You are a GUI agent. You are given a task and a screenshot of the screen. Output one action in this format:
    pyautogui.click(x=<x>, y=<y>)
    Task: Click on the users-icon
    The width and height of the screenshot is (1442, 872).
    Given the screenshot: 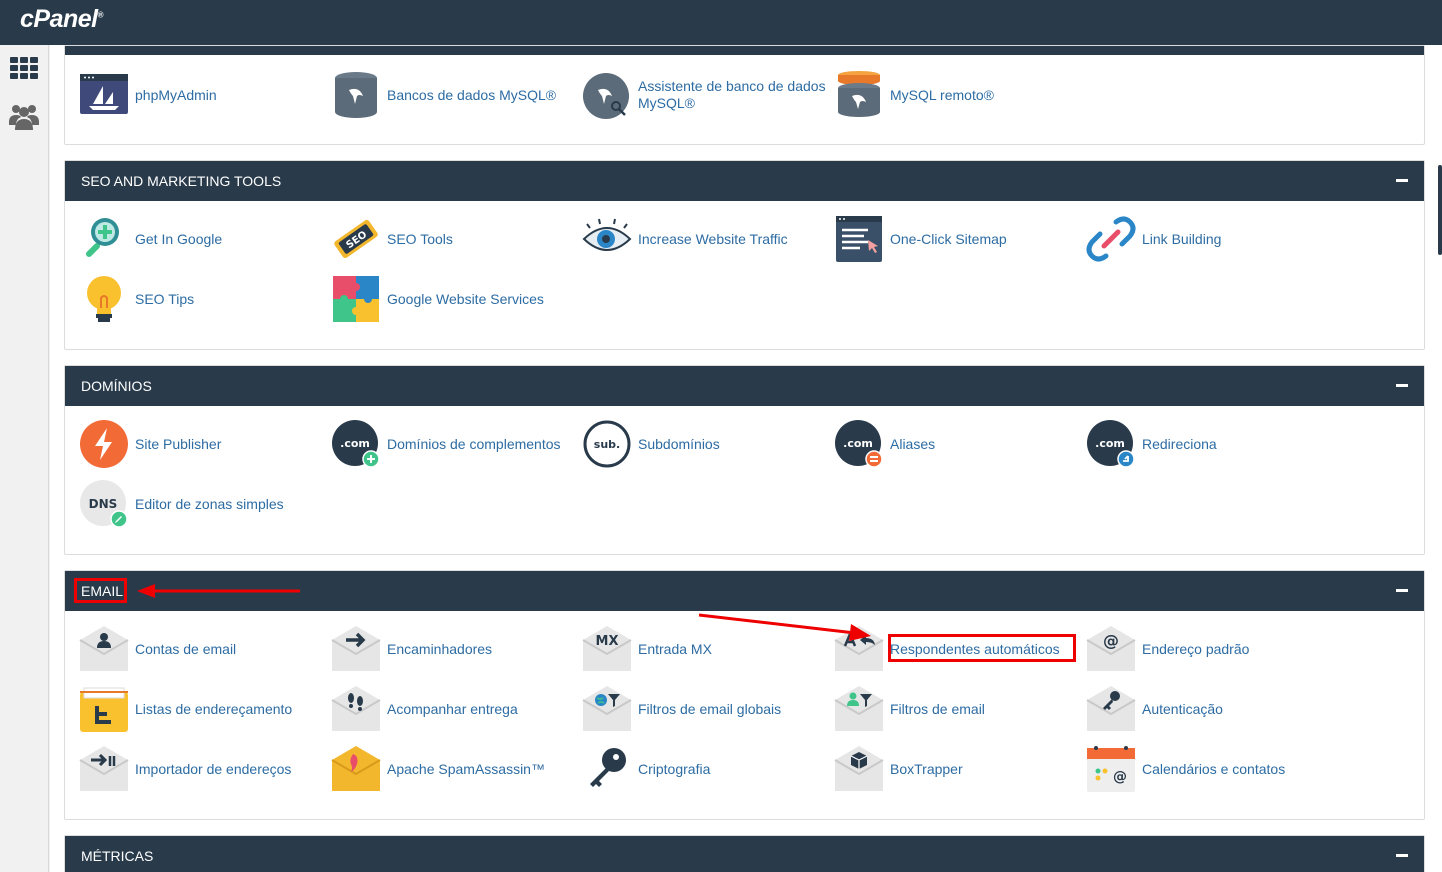 What is the action you would take?
    pyautogui.click(x=24, y=116)
    